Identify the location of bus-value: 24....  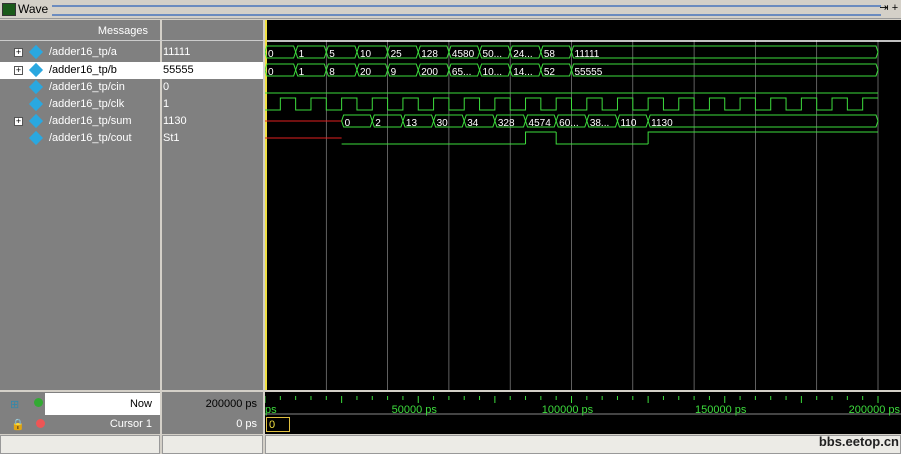
(522, 54).